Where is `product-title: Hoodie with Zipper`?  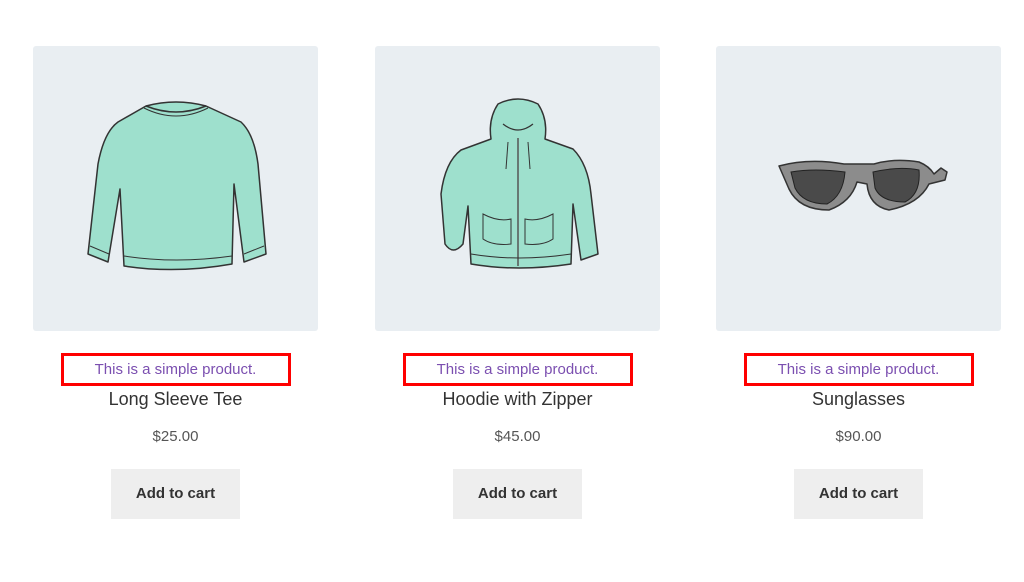
product-title: Hoodie with Zipper is located at coordinates (517, 400).